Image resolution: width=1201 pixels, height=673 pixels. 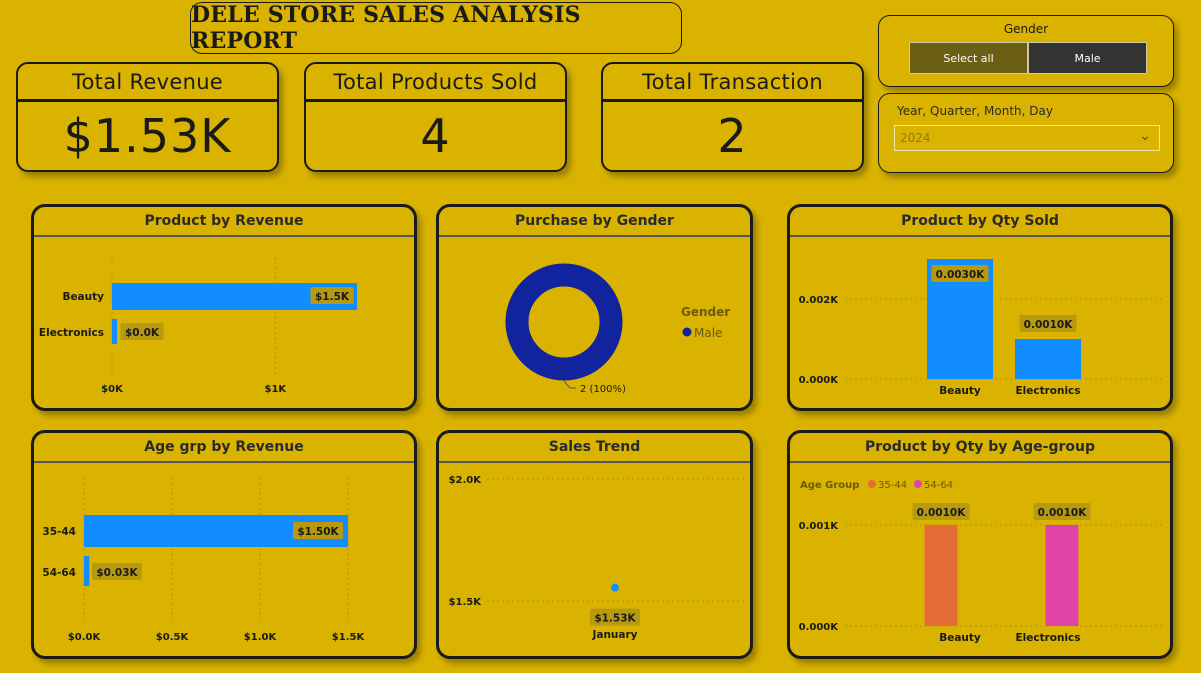 What do you see at coordinates (318, 532) in the screenshot?
I see `data-label: $1.50K` at bounding box center [318, 532].